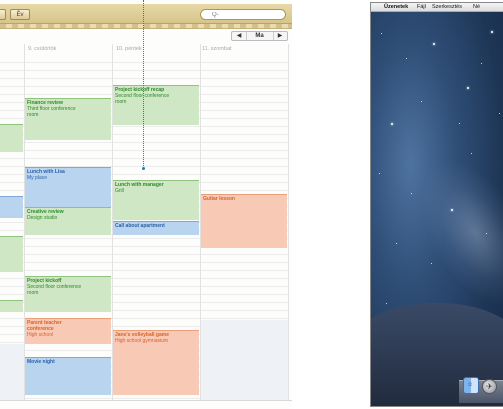 The image size is (503, 409). I want to click on rocket-glyph: ✈, so click(489, 386).